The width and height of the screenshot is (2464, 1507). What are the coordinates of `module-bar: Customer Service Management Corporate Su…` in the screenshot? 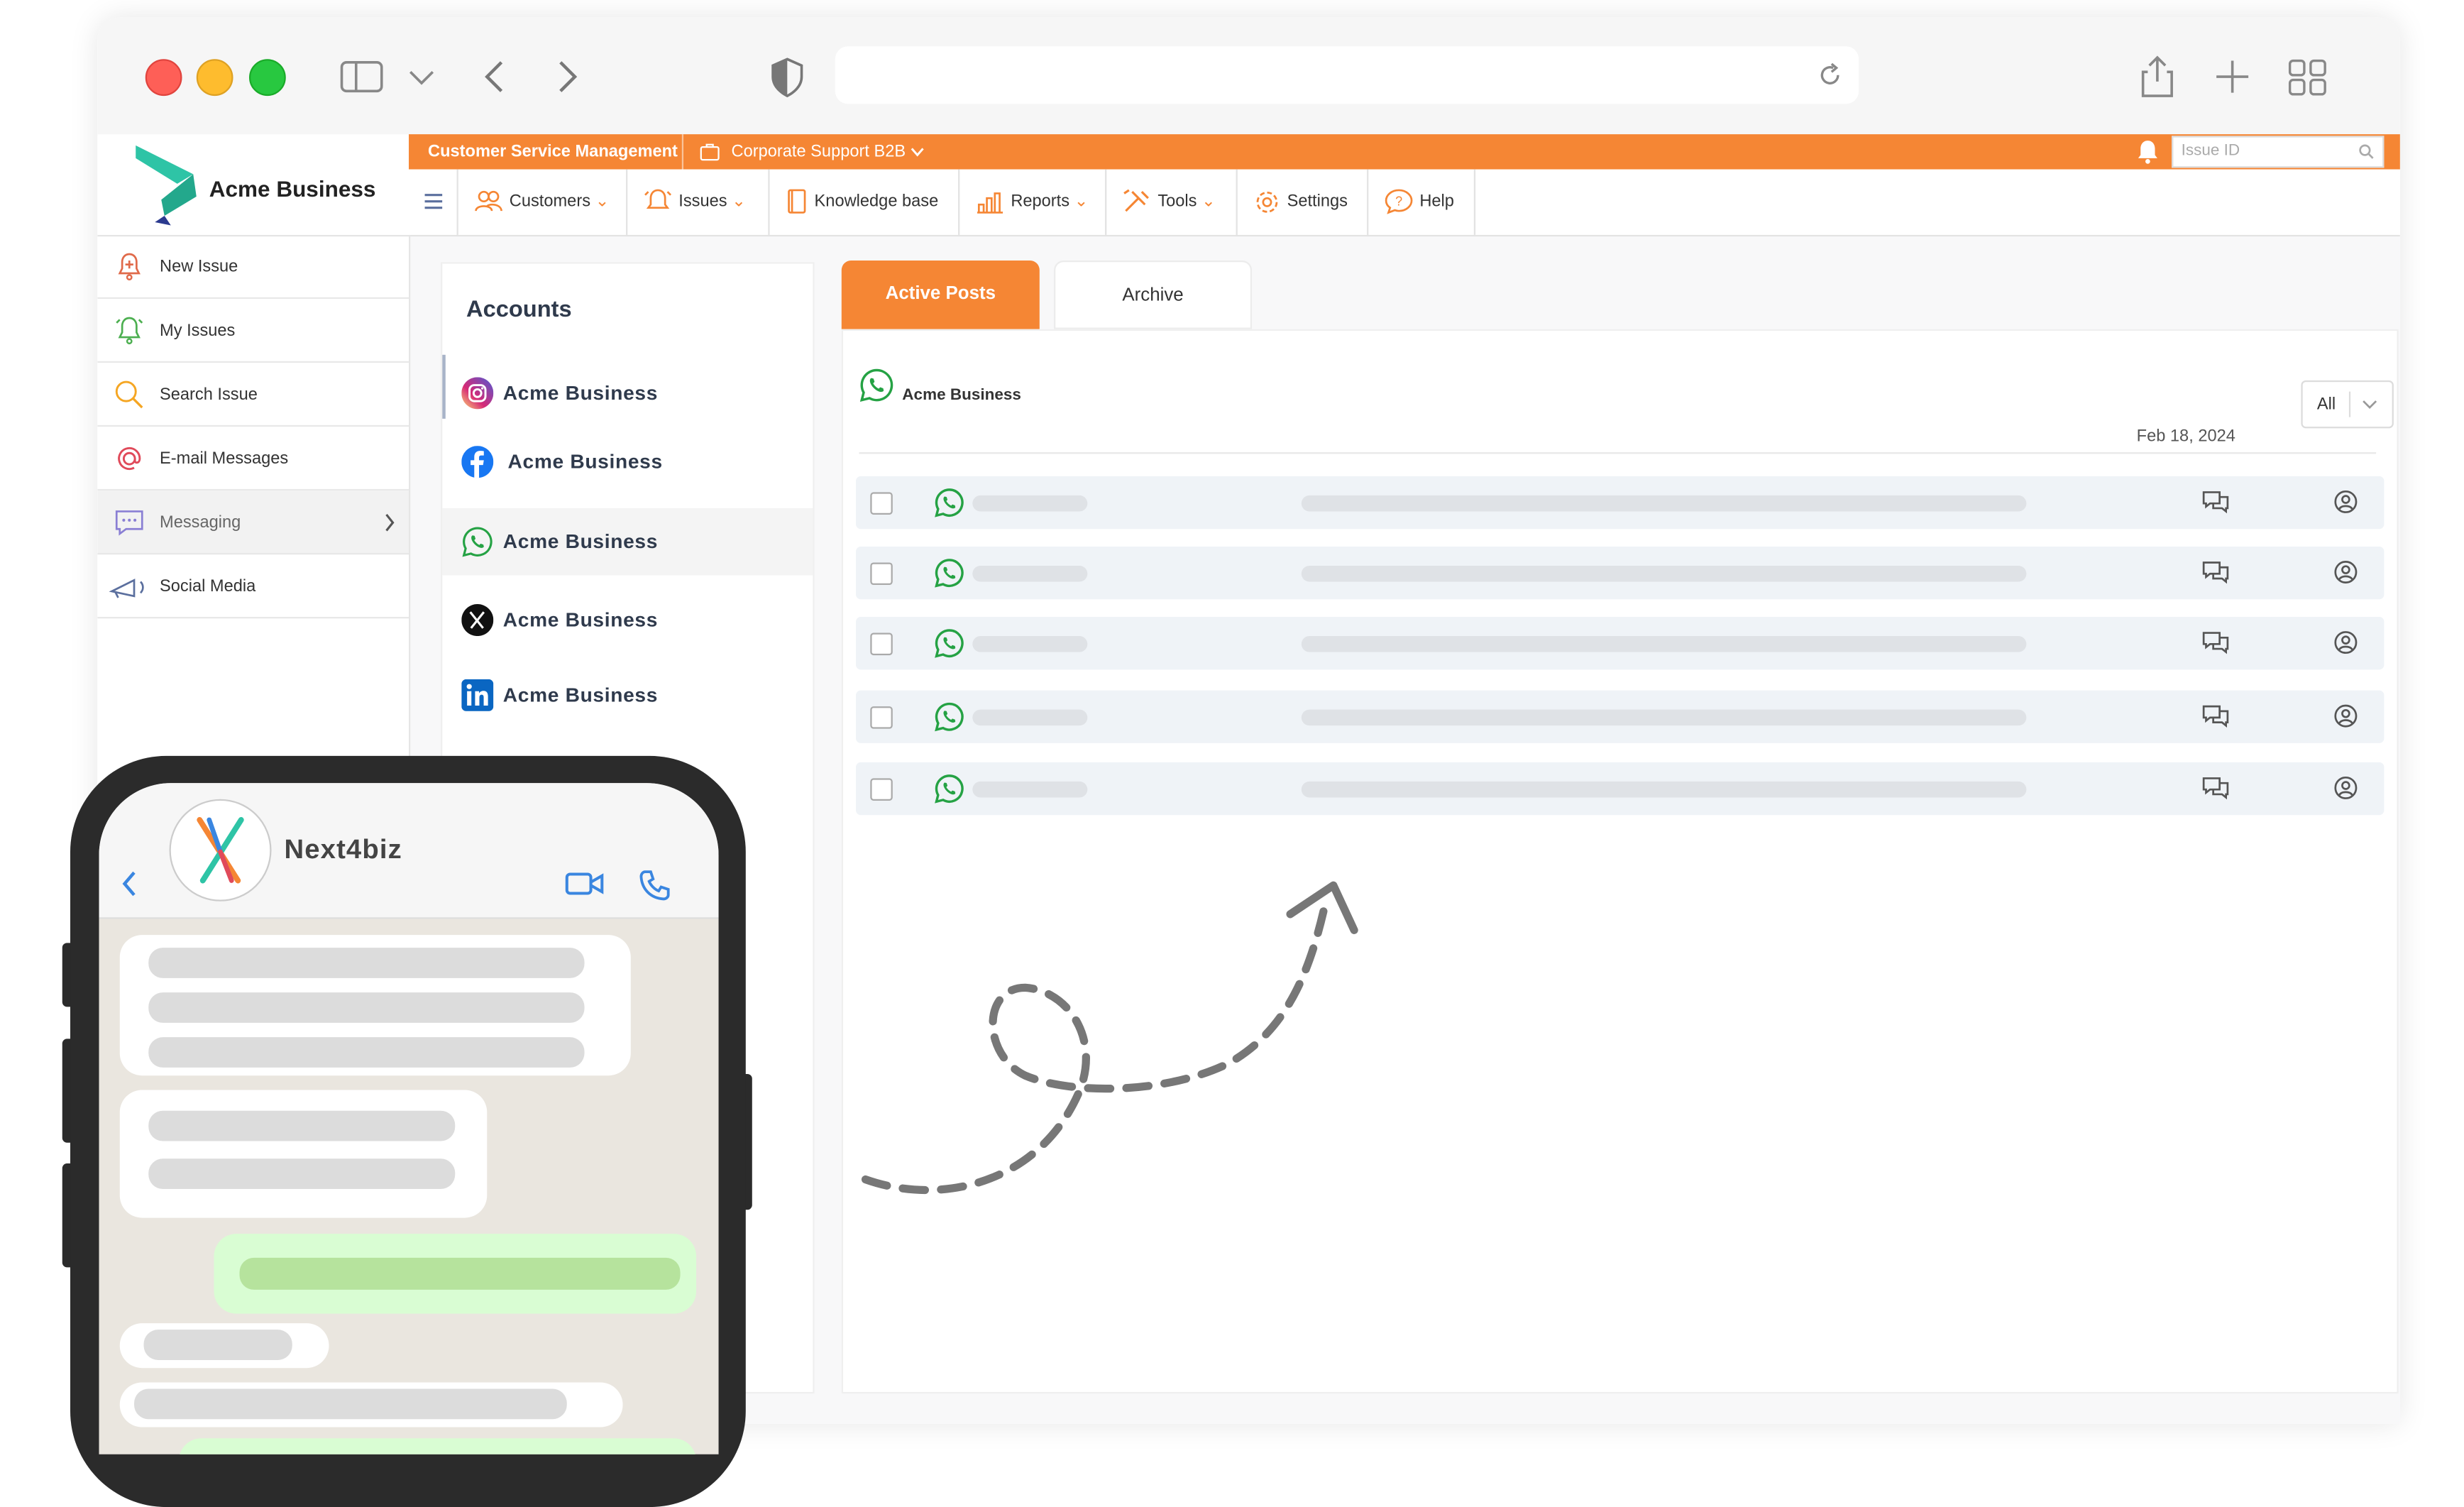 It's located at (1405, 152).